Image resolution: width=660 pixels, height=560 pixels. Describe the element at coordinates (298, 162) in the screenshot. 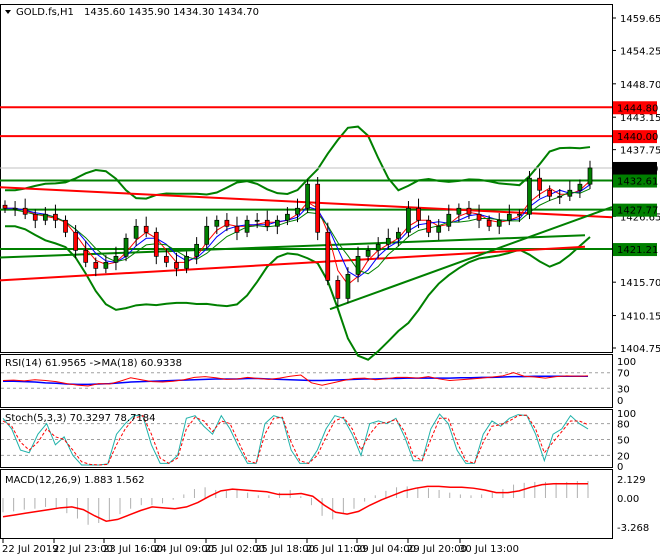

I see `bollinger-upper` at that location.